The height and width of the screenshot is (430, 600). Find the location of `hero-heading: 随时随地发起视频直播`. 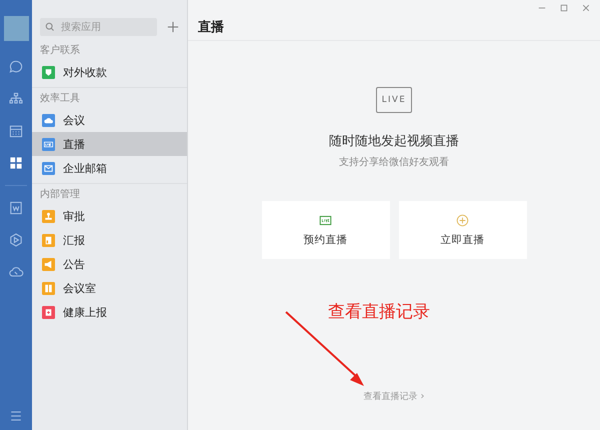

hero-heading: 随时随地发起视频直播 is located at coordinates (394, 141).